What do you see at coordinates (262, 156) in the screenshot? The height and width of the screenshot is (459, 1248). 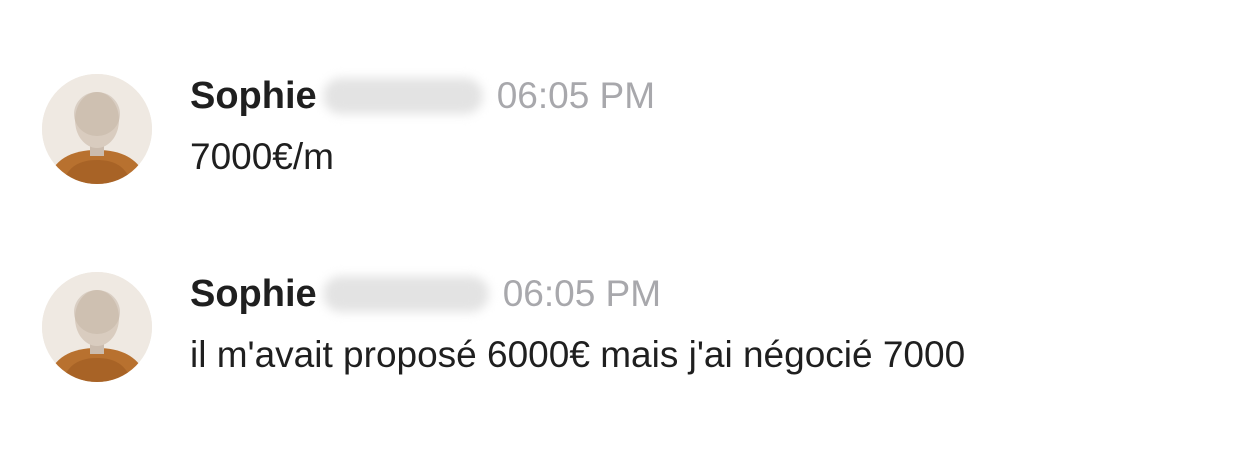 I see `message-text: 7000€/m` at bounding box center [262, 156].